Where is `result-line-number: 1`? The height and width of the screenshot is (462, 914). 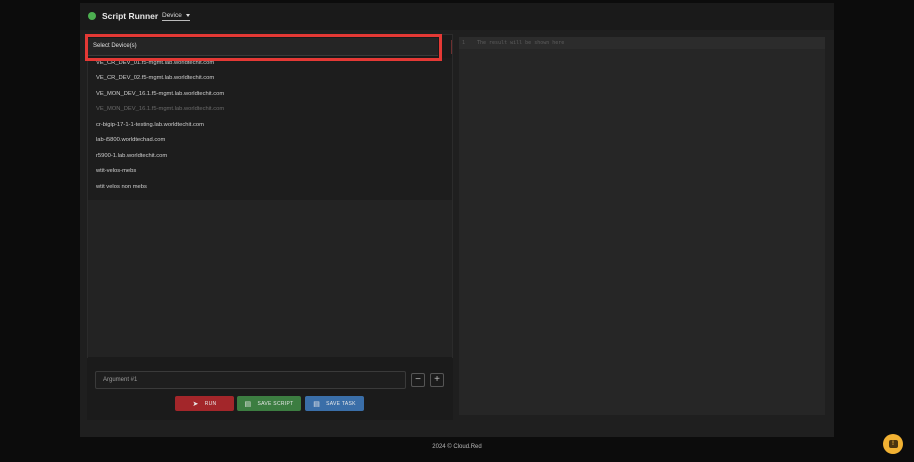
result-line-number: 1 is located at coordinates (464, 43).